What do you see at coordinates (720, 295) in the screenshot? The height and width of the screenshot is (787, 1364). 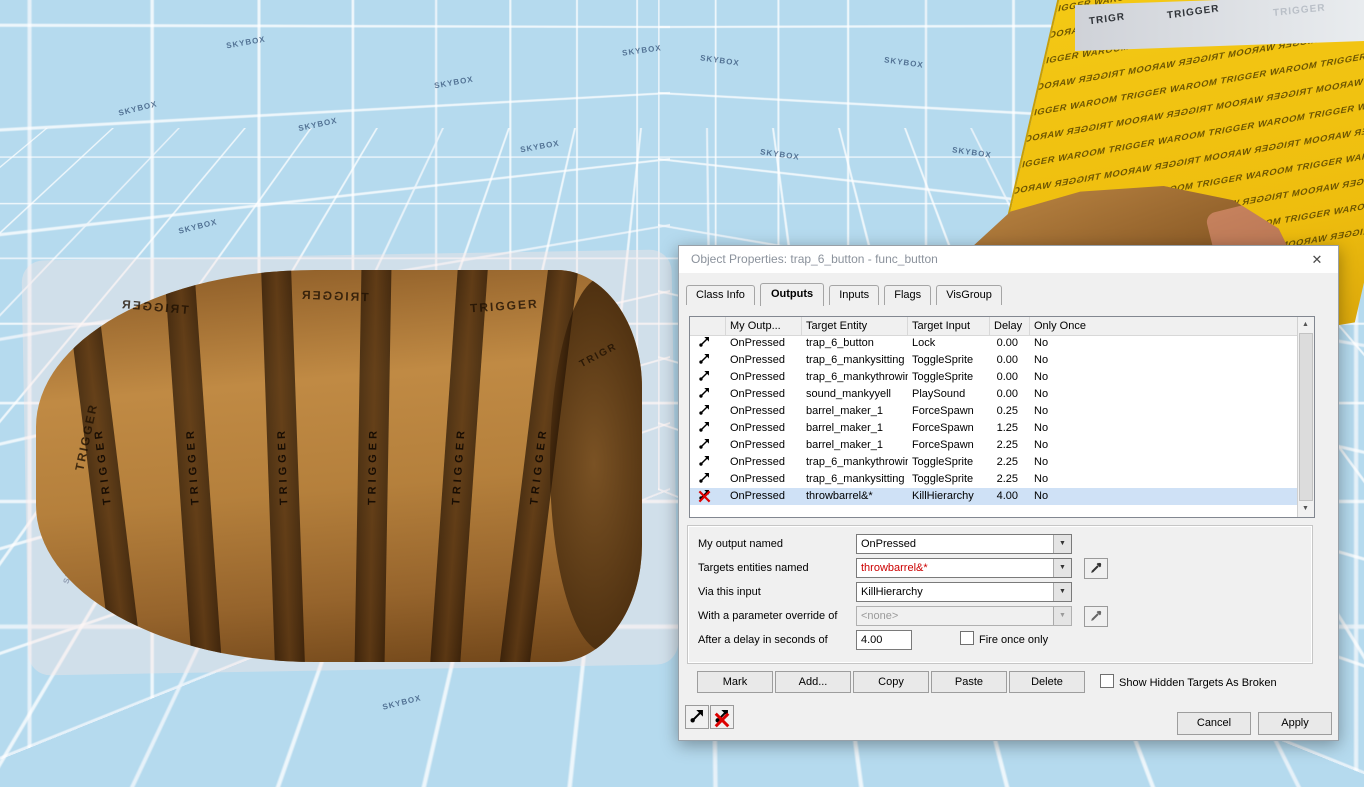 I see `tab-class-info: Class Info` at bounding box center [720, 295].